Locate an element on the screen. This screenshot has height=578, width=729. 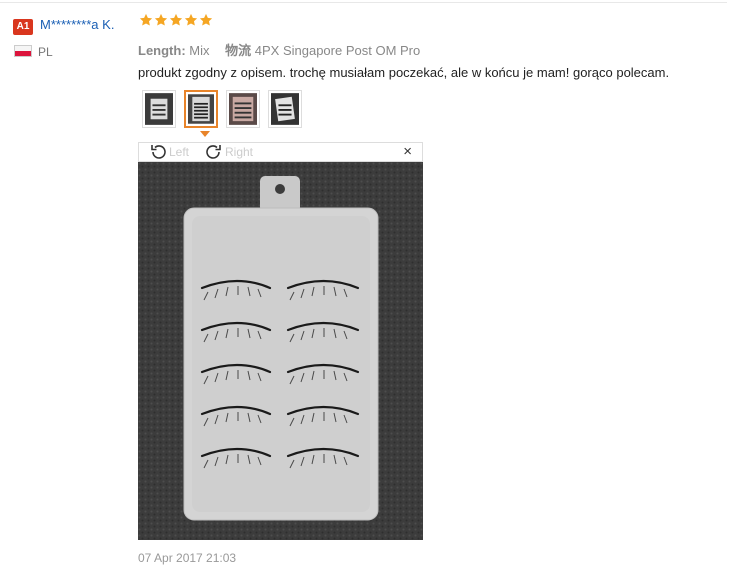
selected-thumb-indicator is located at coordinates (205, 134).